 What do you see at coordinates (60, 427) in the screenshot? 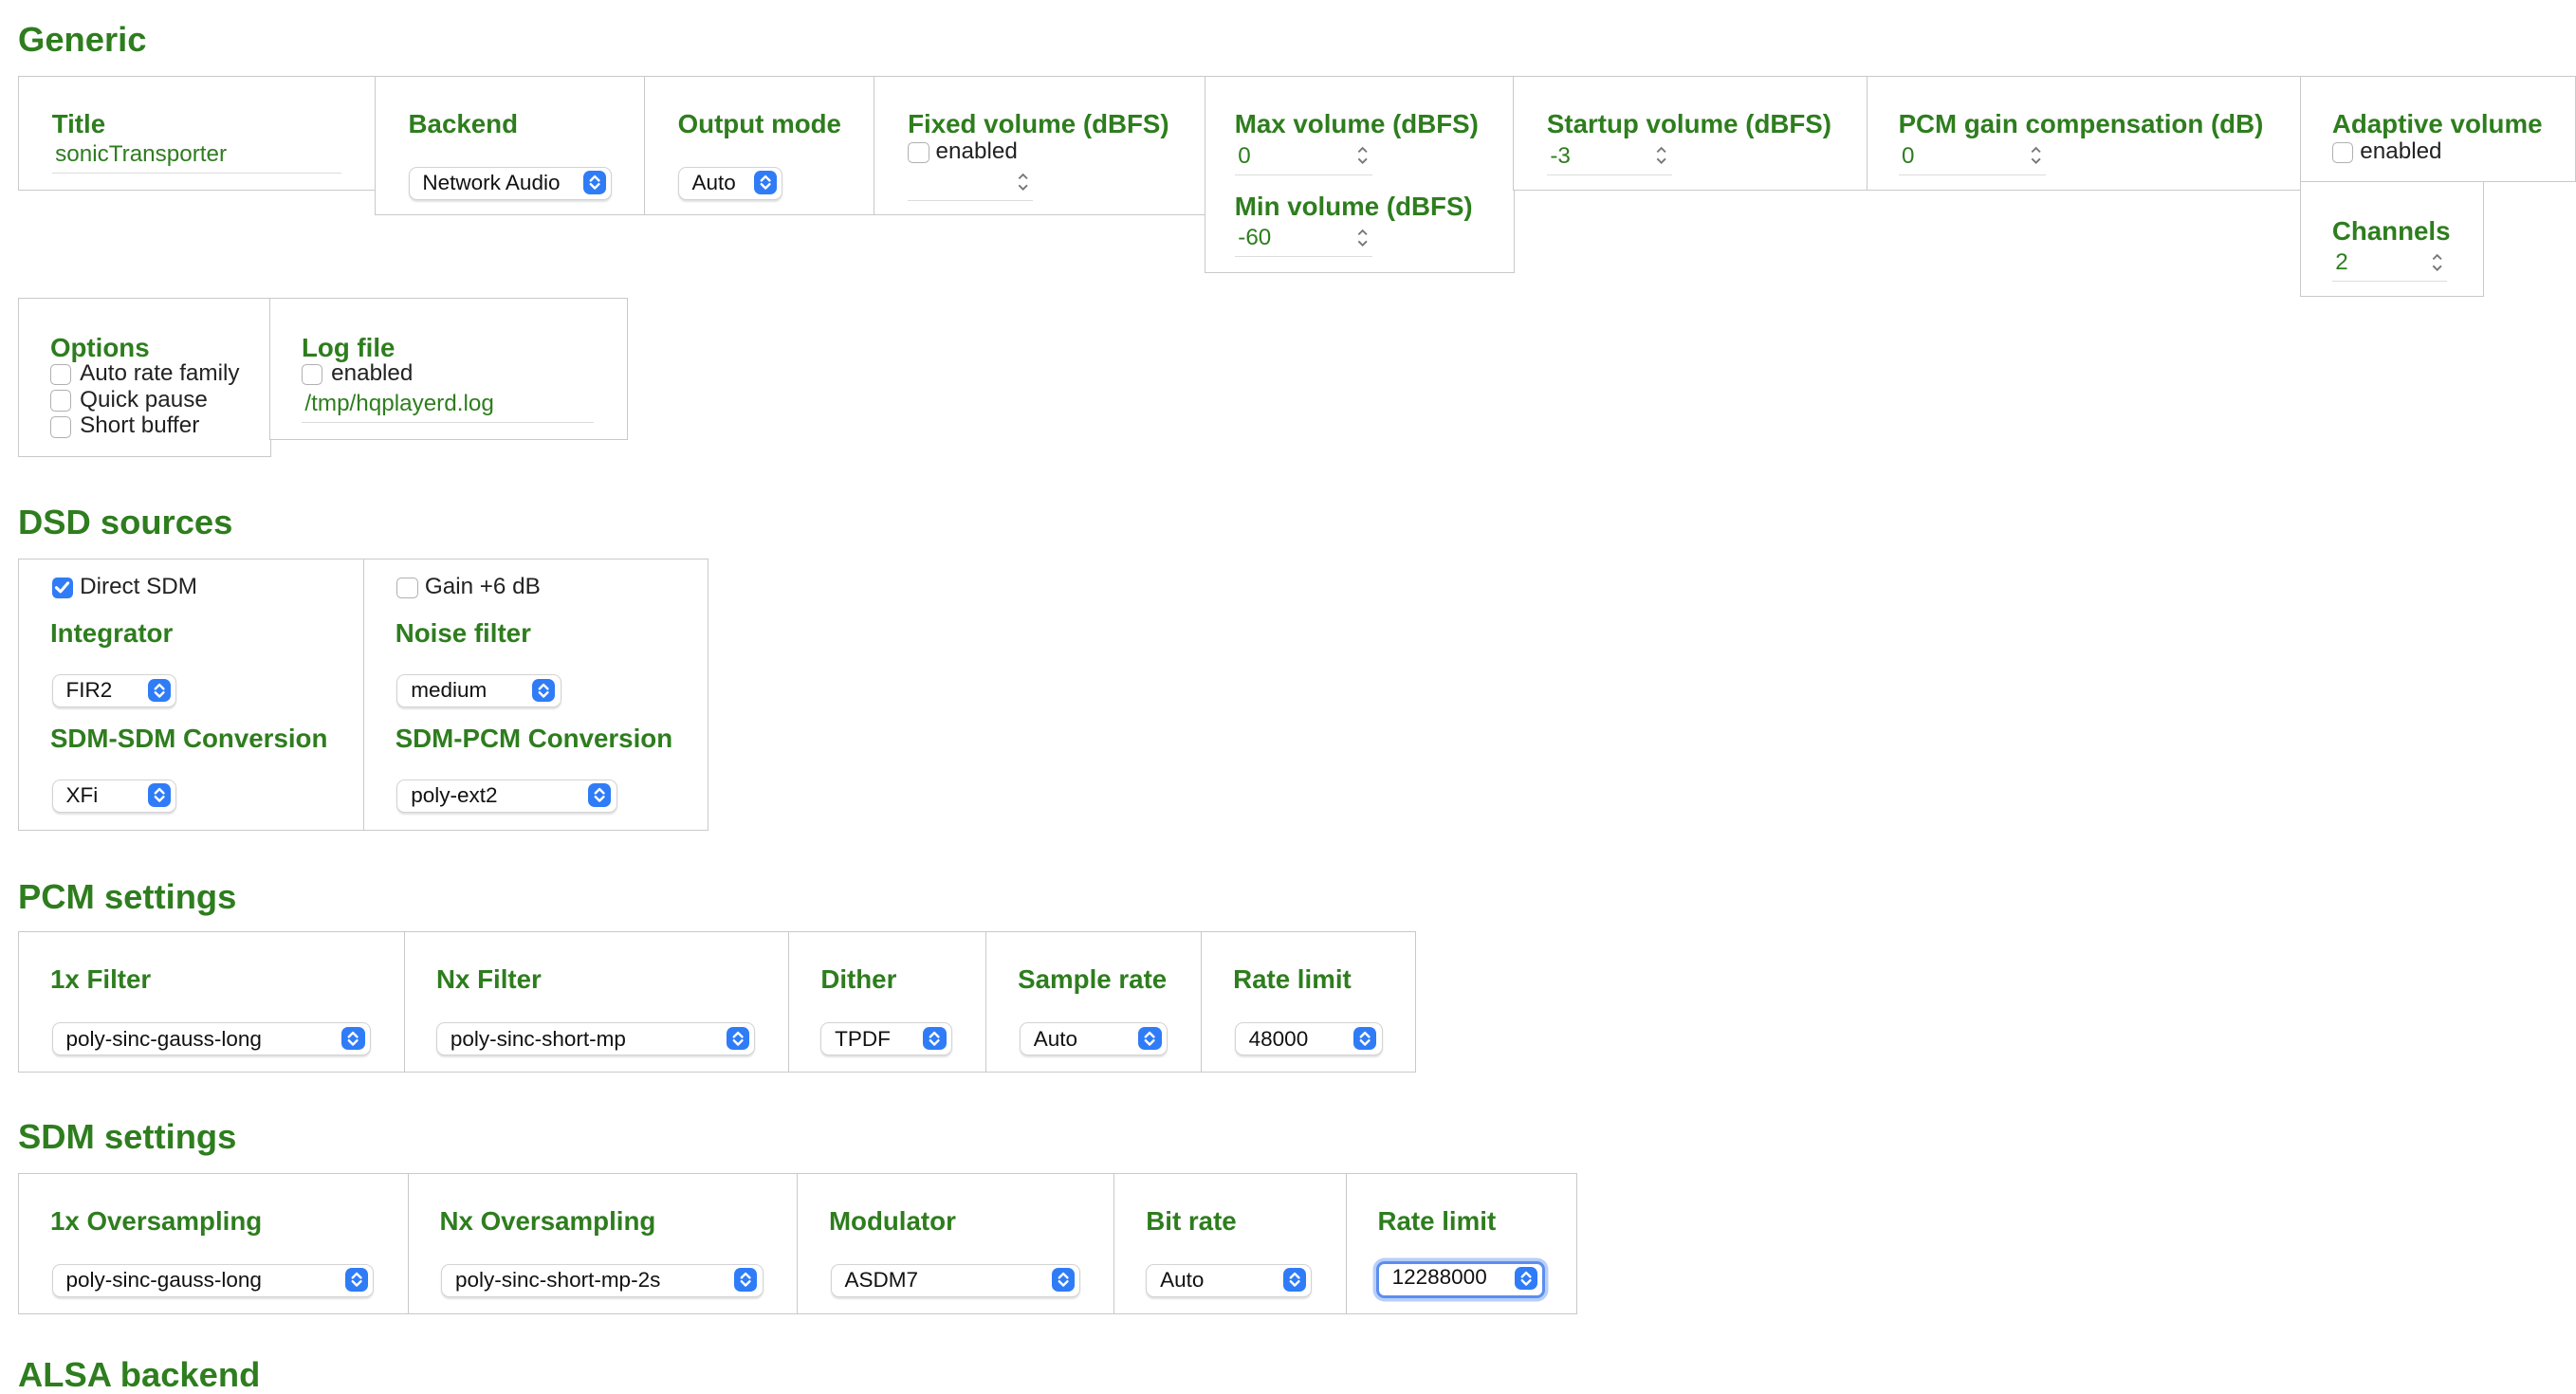
I see `short-buffer-checkbox` at bounding box center [60, 427].